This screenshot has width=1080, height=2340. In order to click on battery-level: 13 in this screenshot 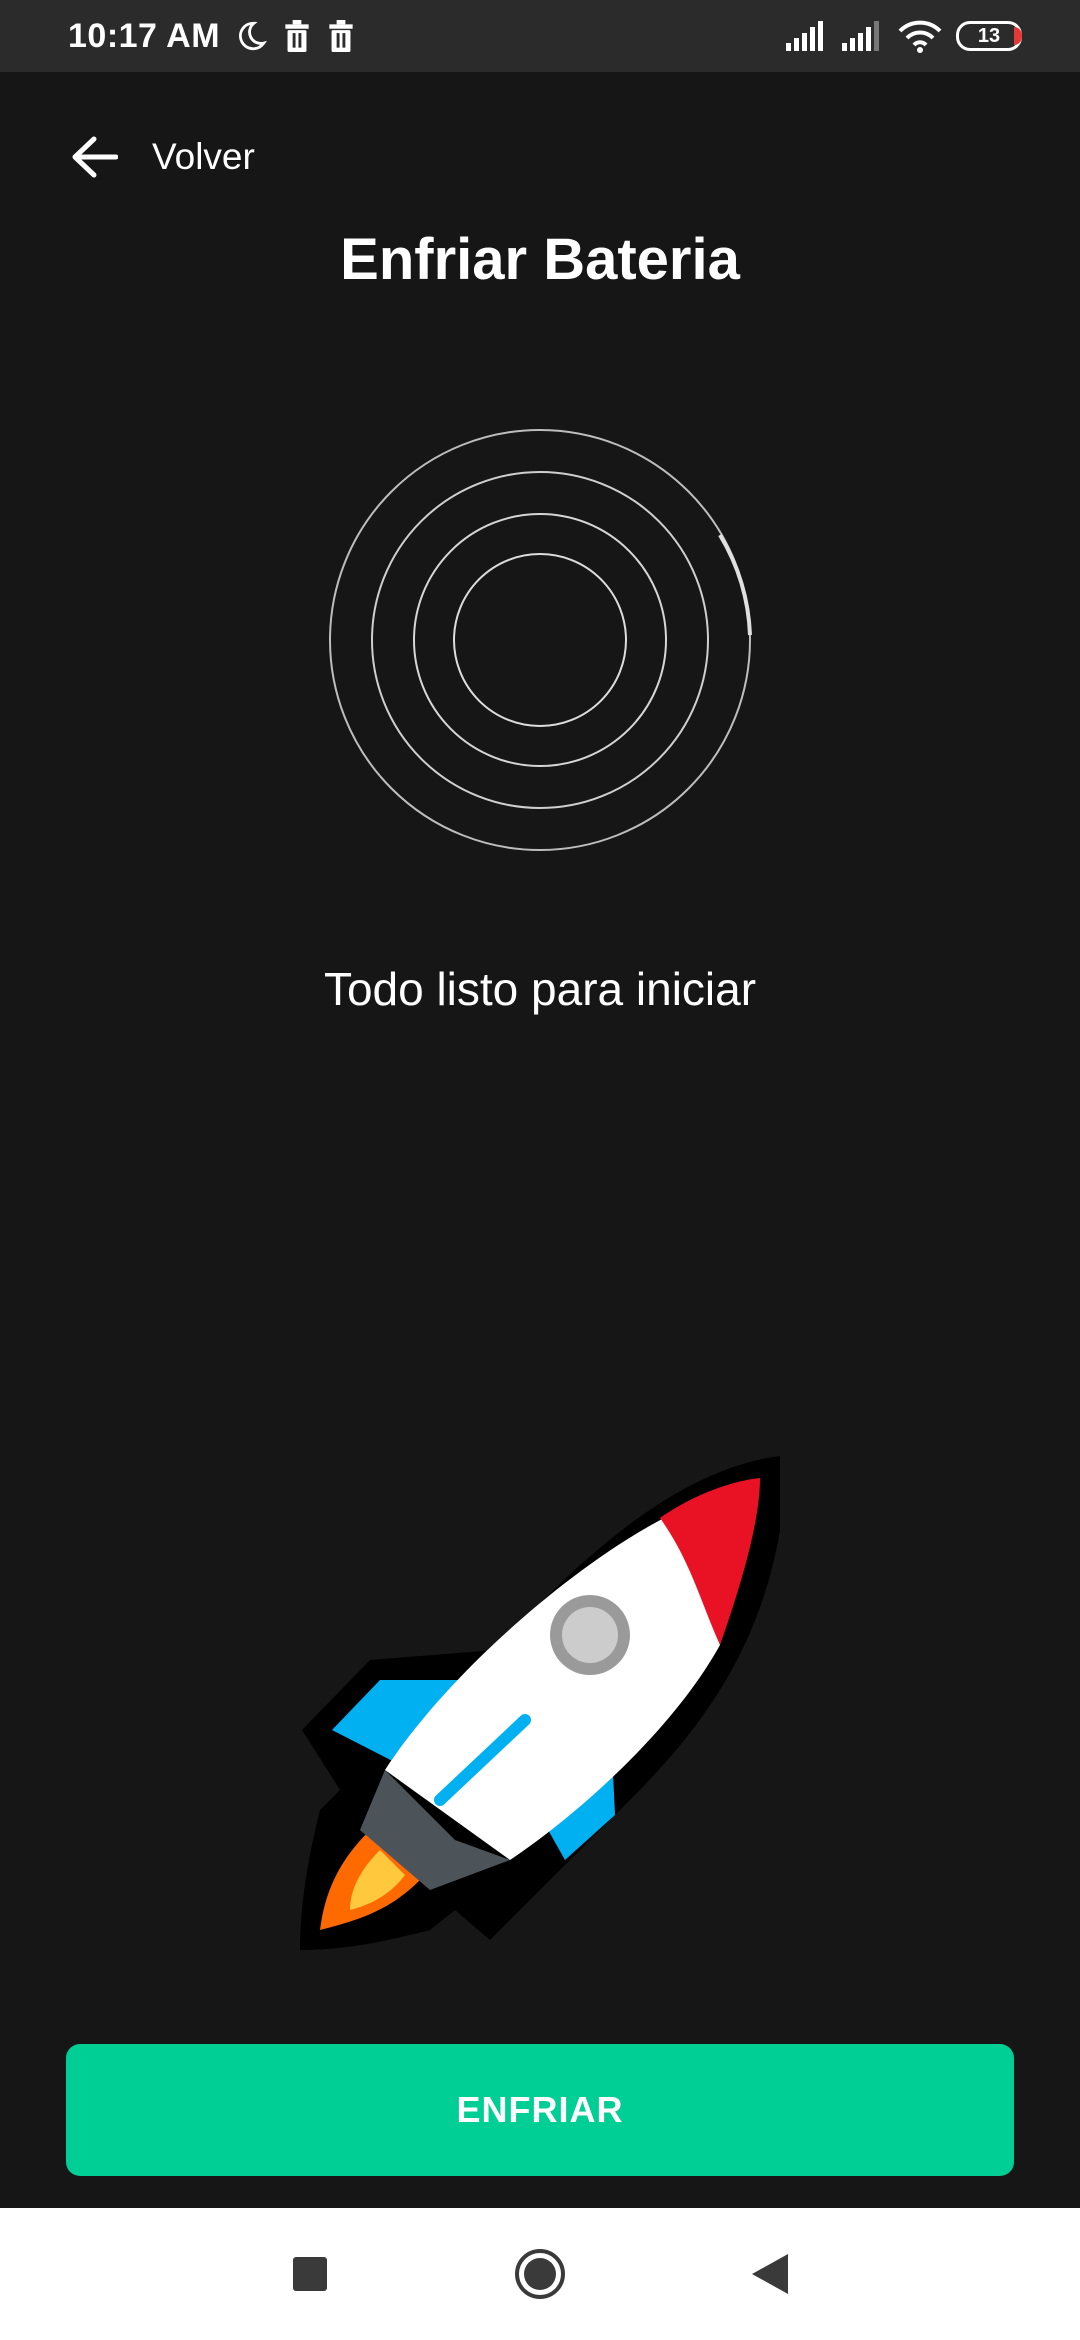, I will do `click(989, 35)`.